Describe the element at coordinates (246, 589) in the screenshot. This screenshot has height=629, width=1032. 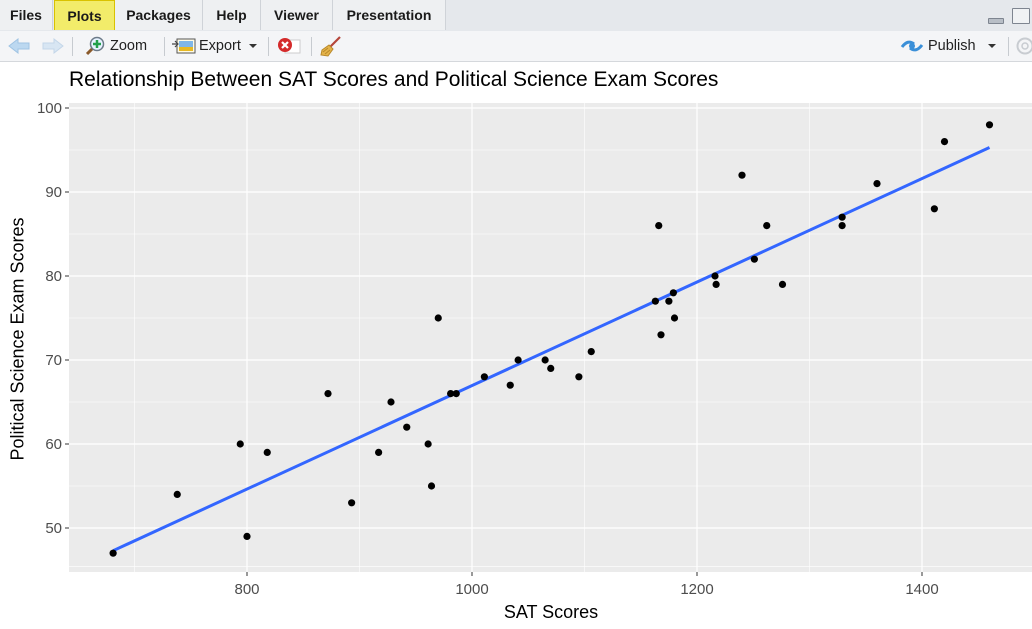
I see `x-tick-label: 800` at that location.